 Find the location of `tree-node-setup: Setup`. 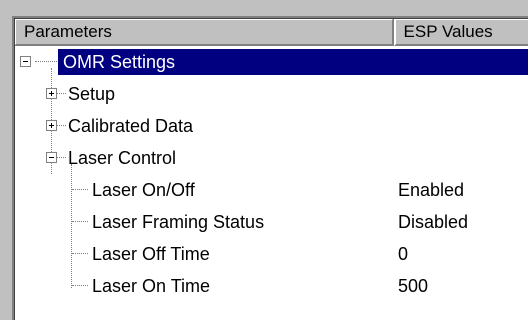

tree-node-setup: Setup is located at coordinates (271, 94).